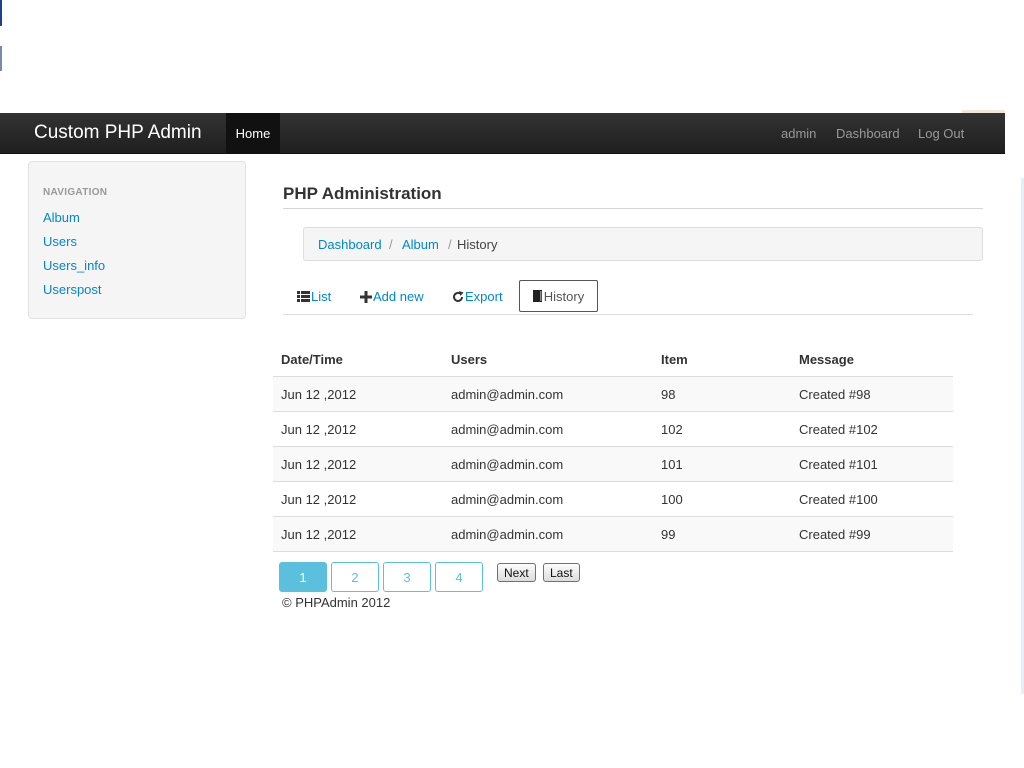 This screenshot has width=1024, height=768. Describe the element at coordinates (872, 534) in the screenshot. I see `cell-message: Created #99` at that location.